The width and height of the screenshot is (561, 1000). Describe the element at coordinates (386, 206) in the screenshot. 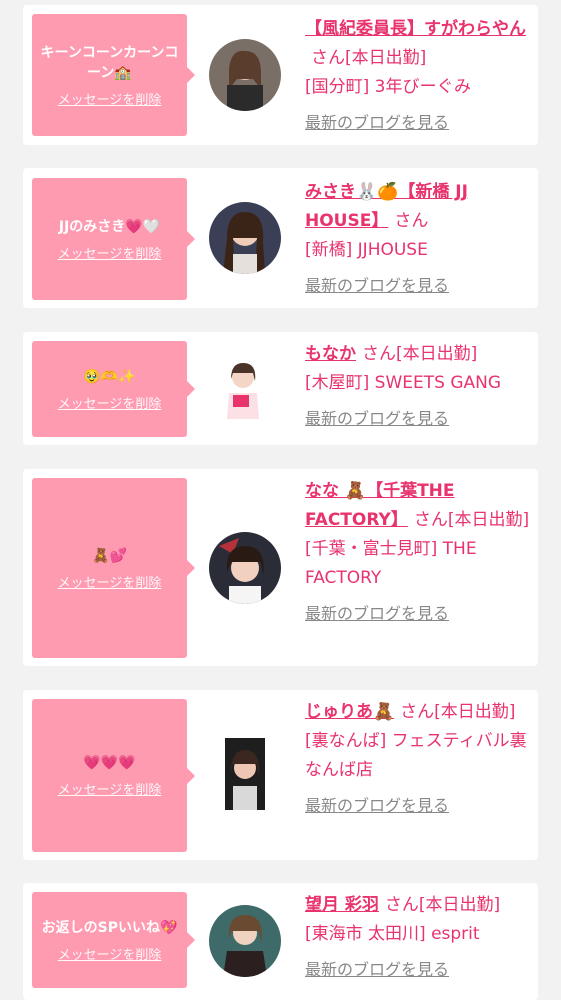

I see `girl-name-link: みさき🐰🍊【新橋 JJ HOUSE】` at that location.